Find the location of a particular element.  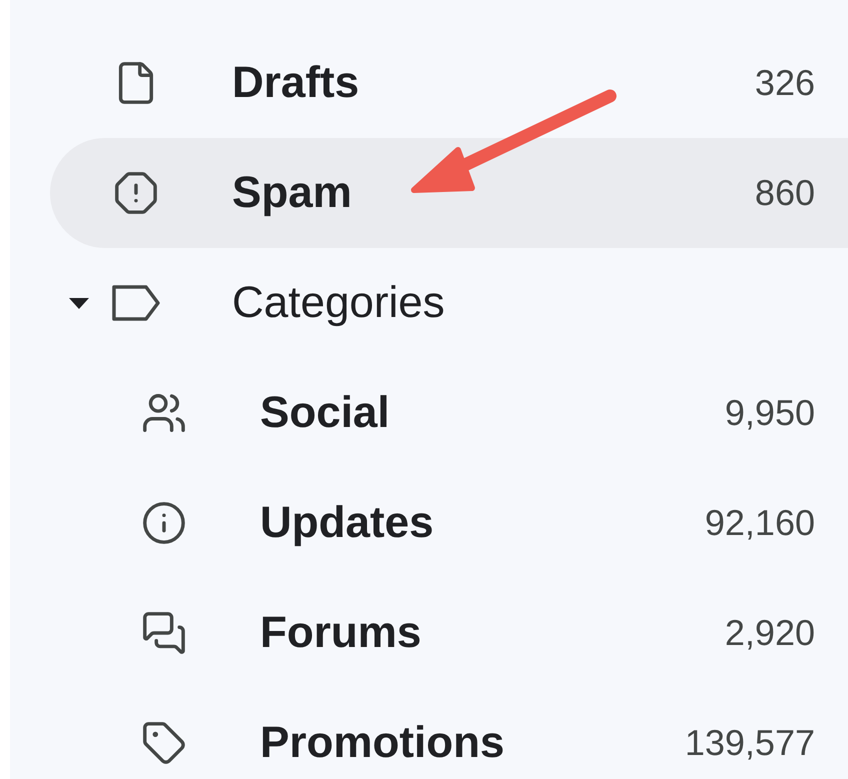

folder-label: Spam is located at coordinates (292, 193).